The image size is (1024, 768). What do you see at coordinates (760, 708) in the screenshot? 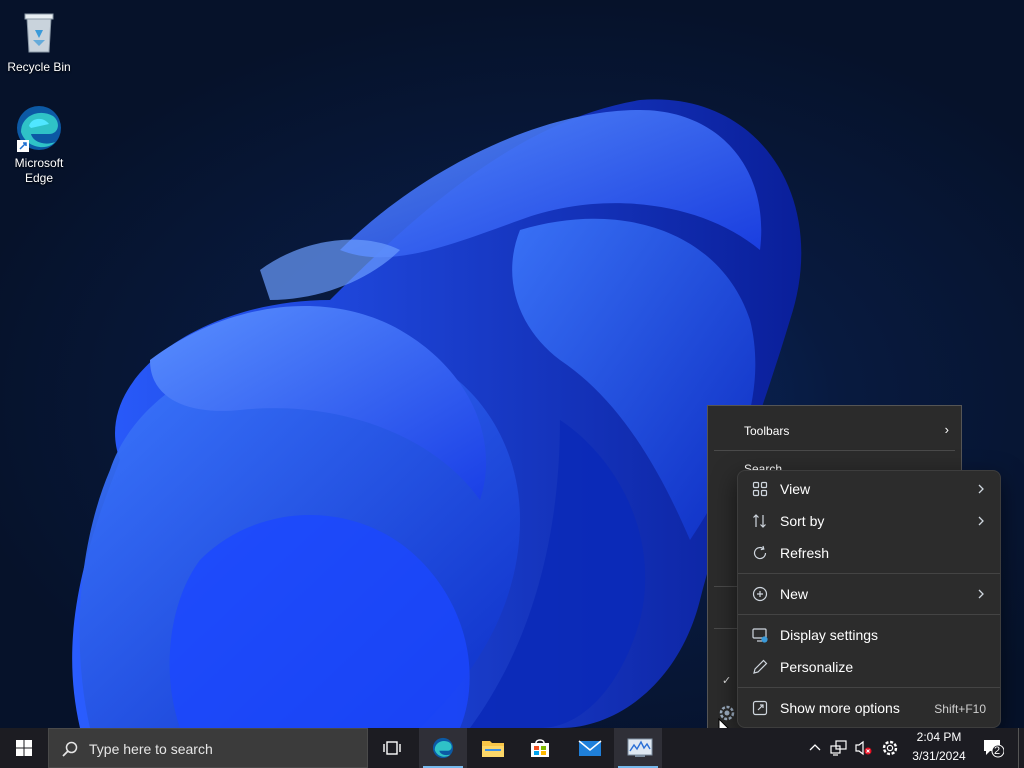
I see `open-external-icon` at bounding box center [760, 708].